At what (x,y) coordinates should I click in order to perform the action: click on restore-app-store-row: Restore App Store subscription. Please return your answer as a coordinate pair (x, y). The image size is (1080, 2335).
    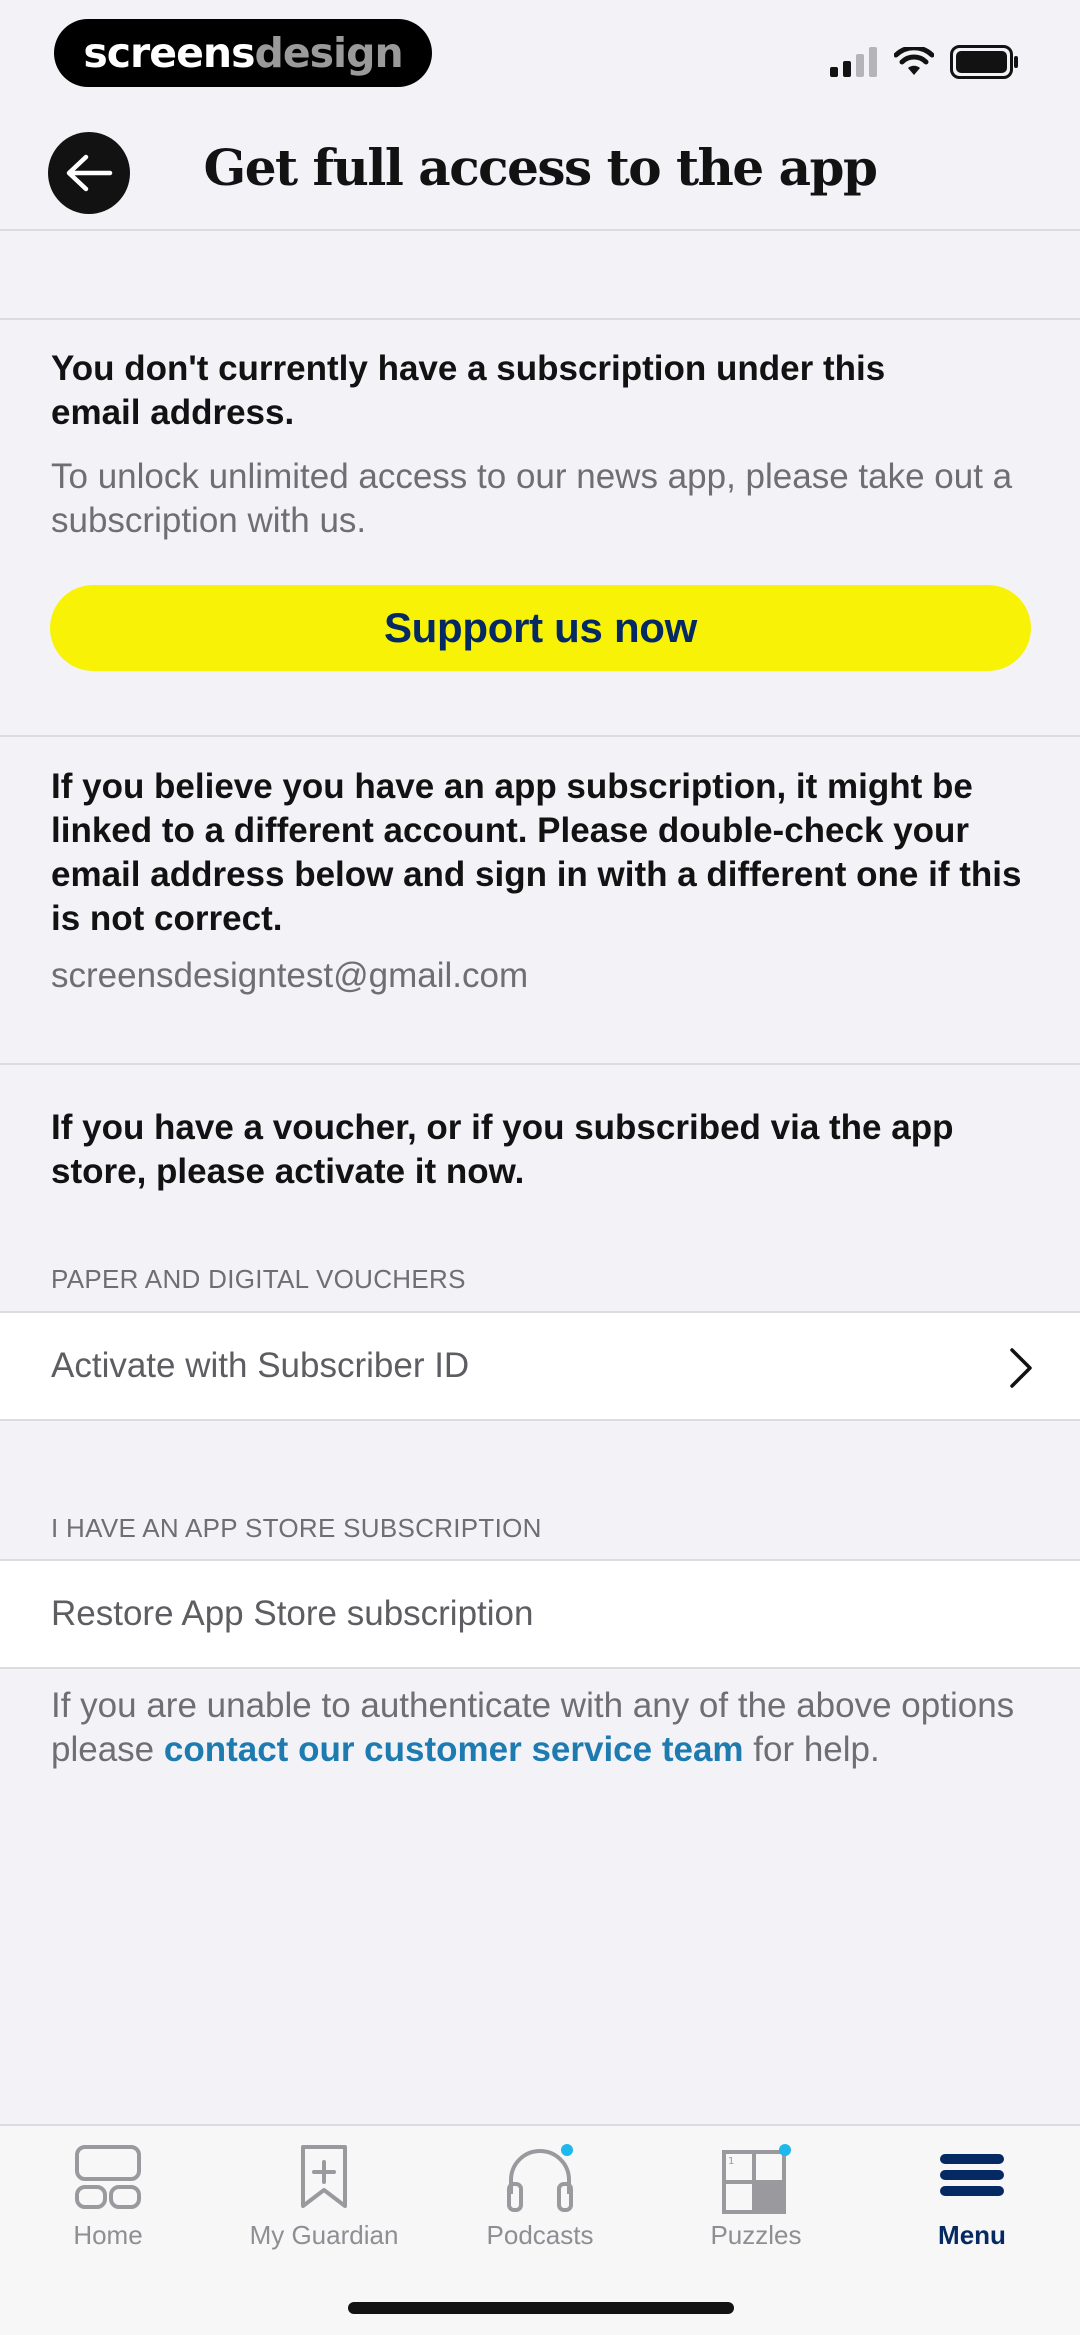
    Looking at the image, I should click on (540, 1614).